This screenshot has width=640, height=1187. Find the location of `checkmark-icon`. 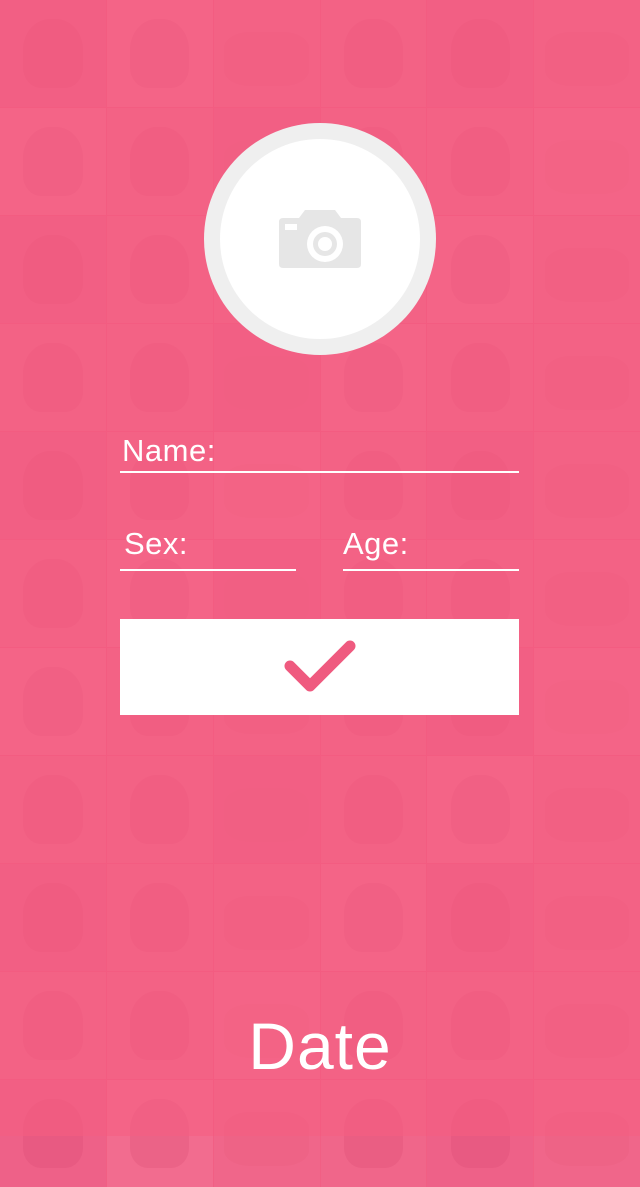

checkmark-icon is located at coordinates (319, 666).